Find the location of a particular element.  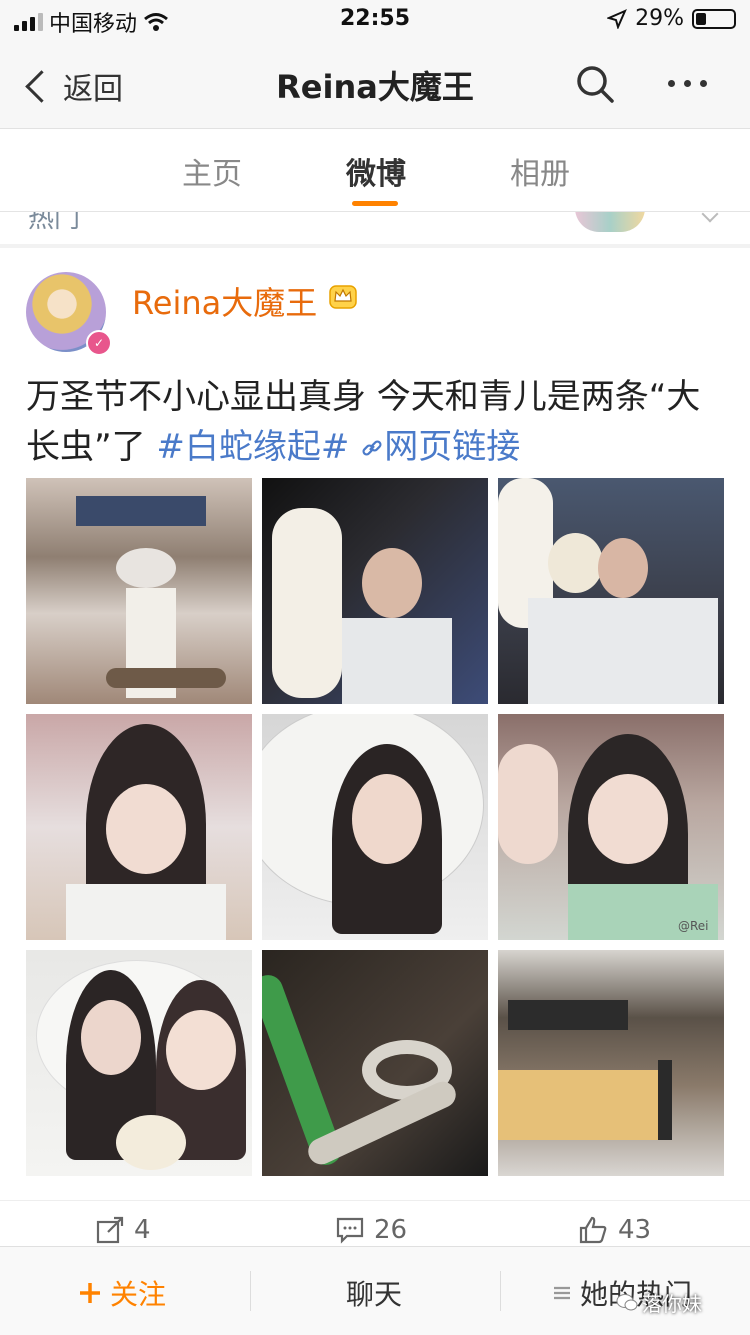

battery-icon is located at coordinates (714, 18).